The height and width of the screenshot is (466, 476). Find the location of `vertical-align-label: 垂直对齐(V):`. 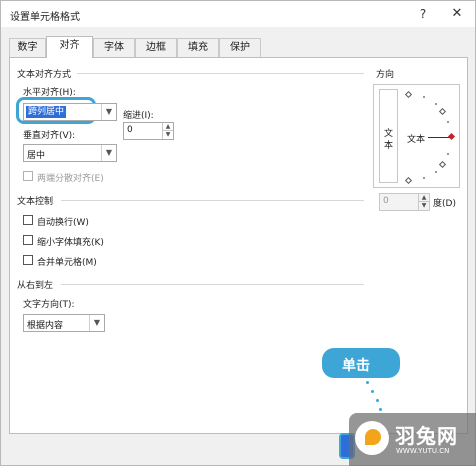

vertical-align-label: 垂直对齐(V): is located at coordinates (49, 136).